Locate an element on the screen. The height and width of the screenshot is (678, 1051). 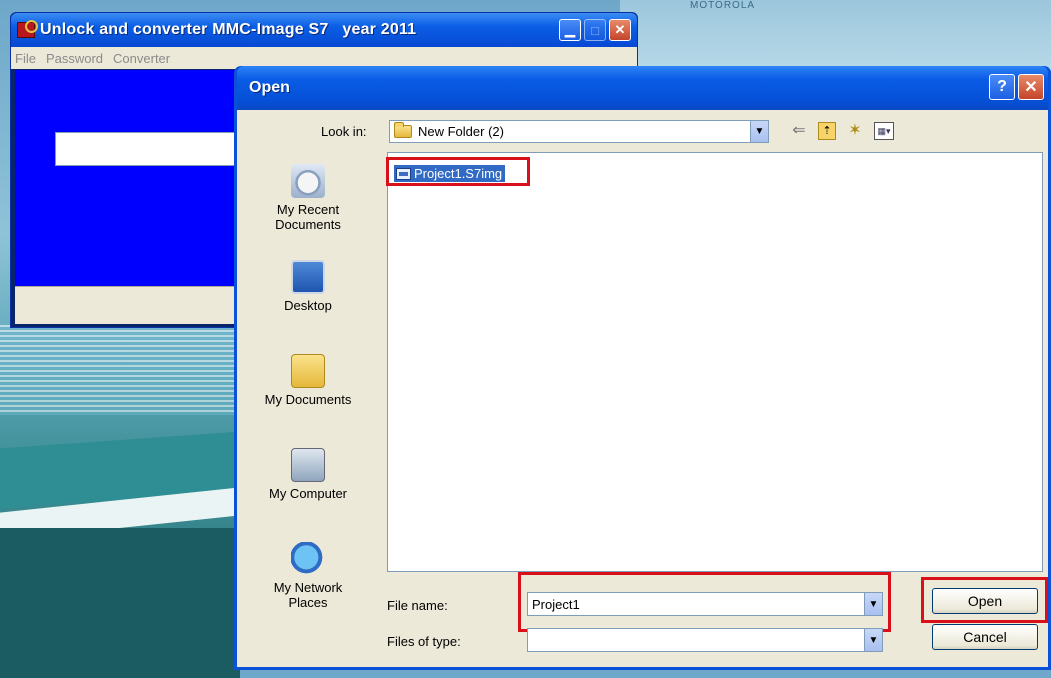
place-my-documents: My Documents is located at coordinates (308, 380).